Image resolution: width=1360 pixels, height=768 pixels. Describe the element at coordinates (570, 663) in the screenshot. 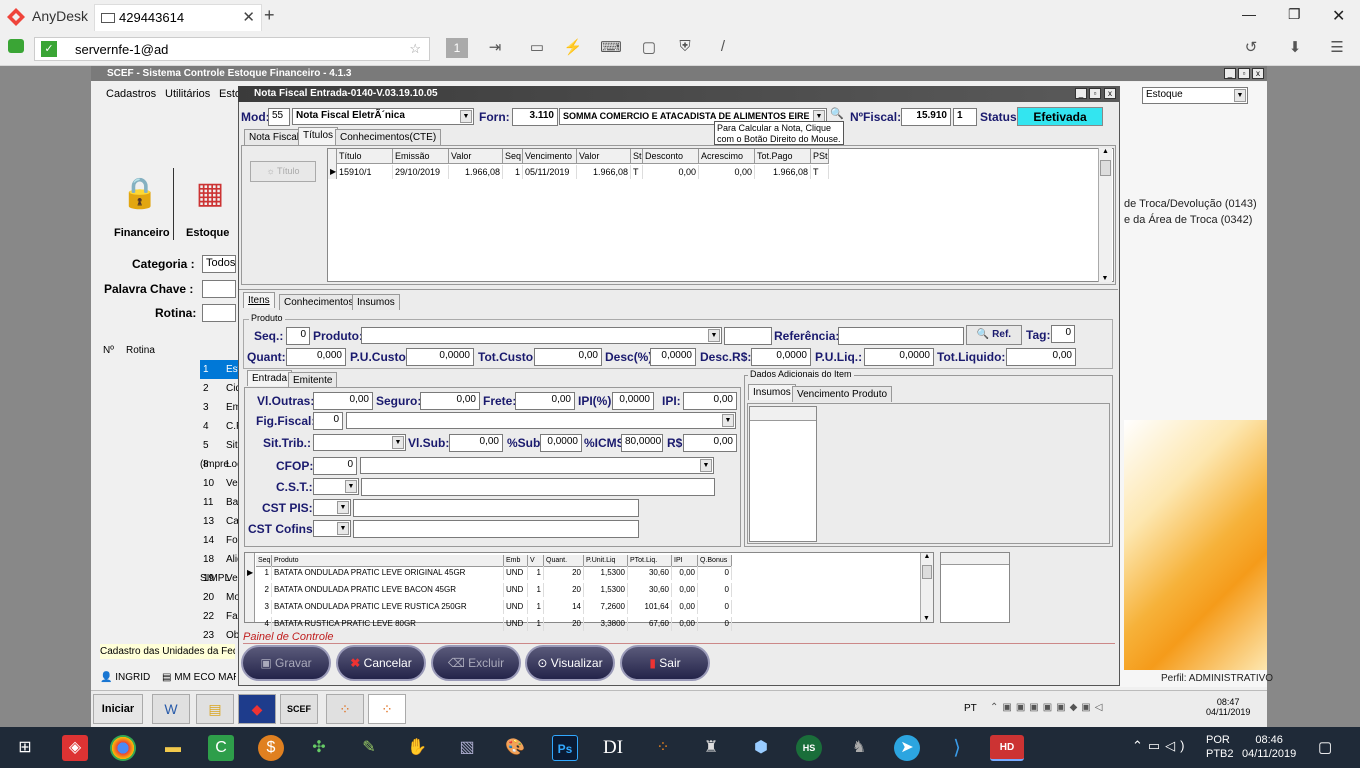

I see `visualizar-button: ⊙ Visualizar` at that location.